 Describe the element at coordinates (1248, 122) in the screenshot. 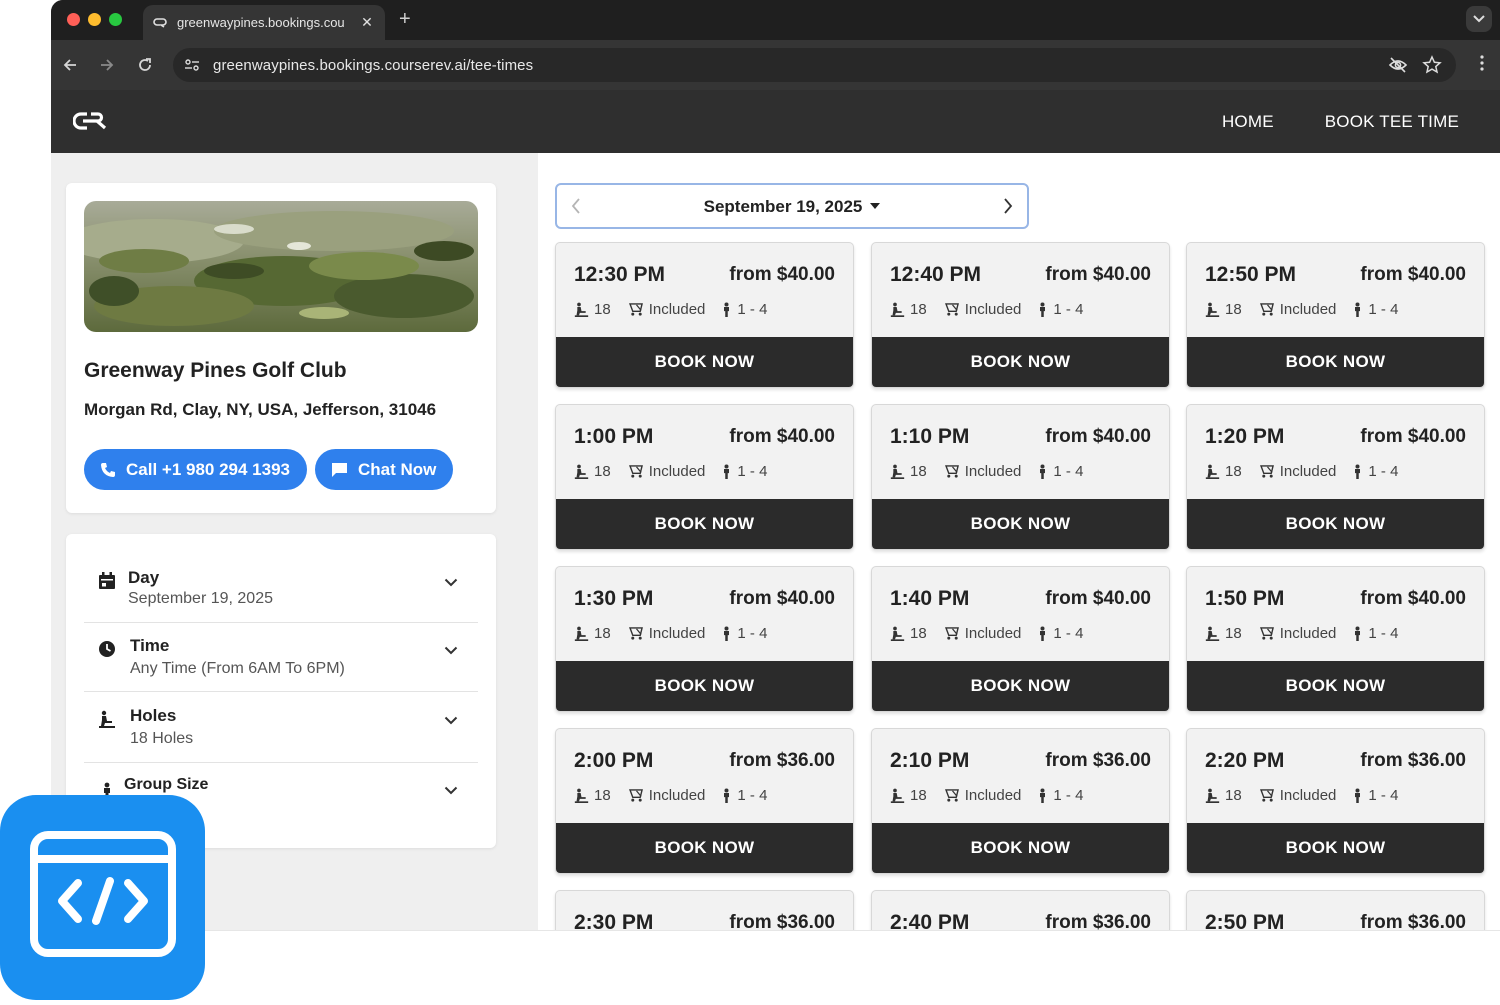

I see `nav-home-link: HOME` at that location.